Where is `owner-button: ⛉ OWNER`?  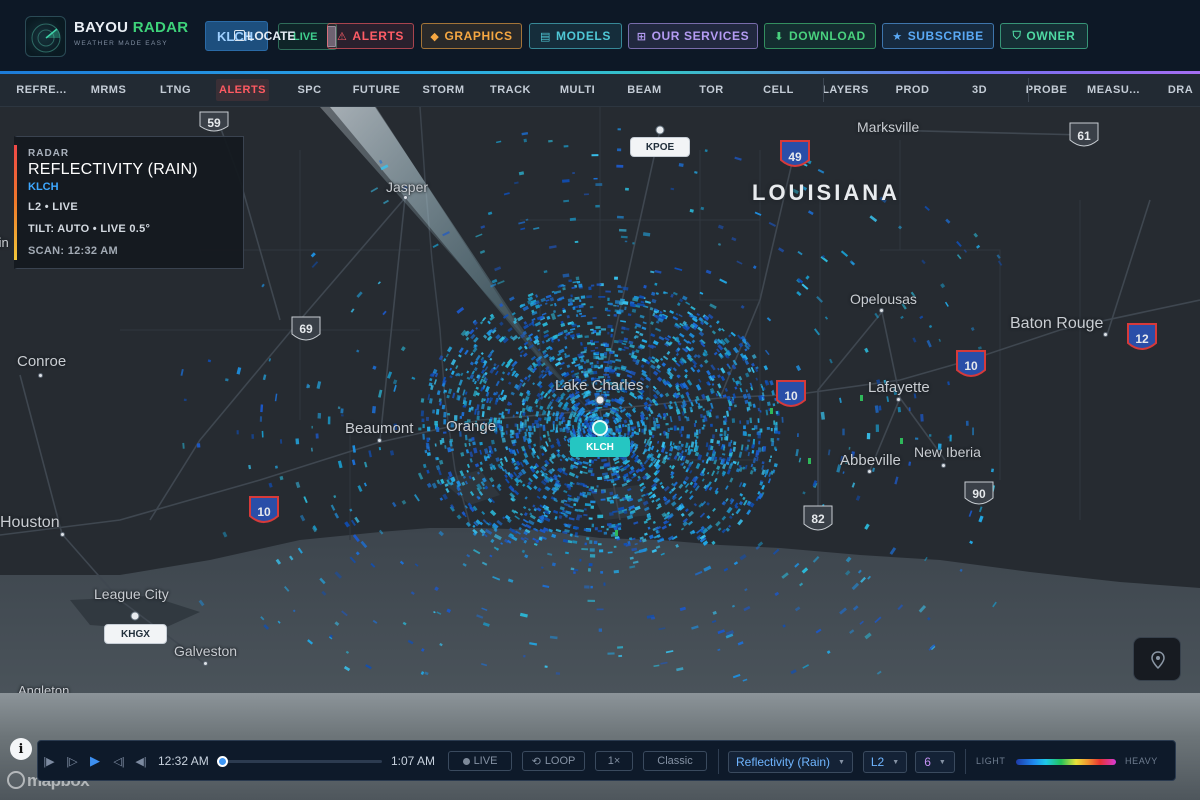
owner-button: ⛉ OWNER is located at coordinates (1044, 36).